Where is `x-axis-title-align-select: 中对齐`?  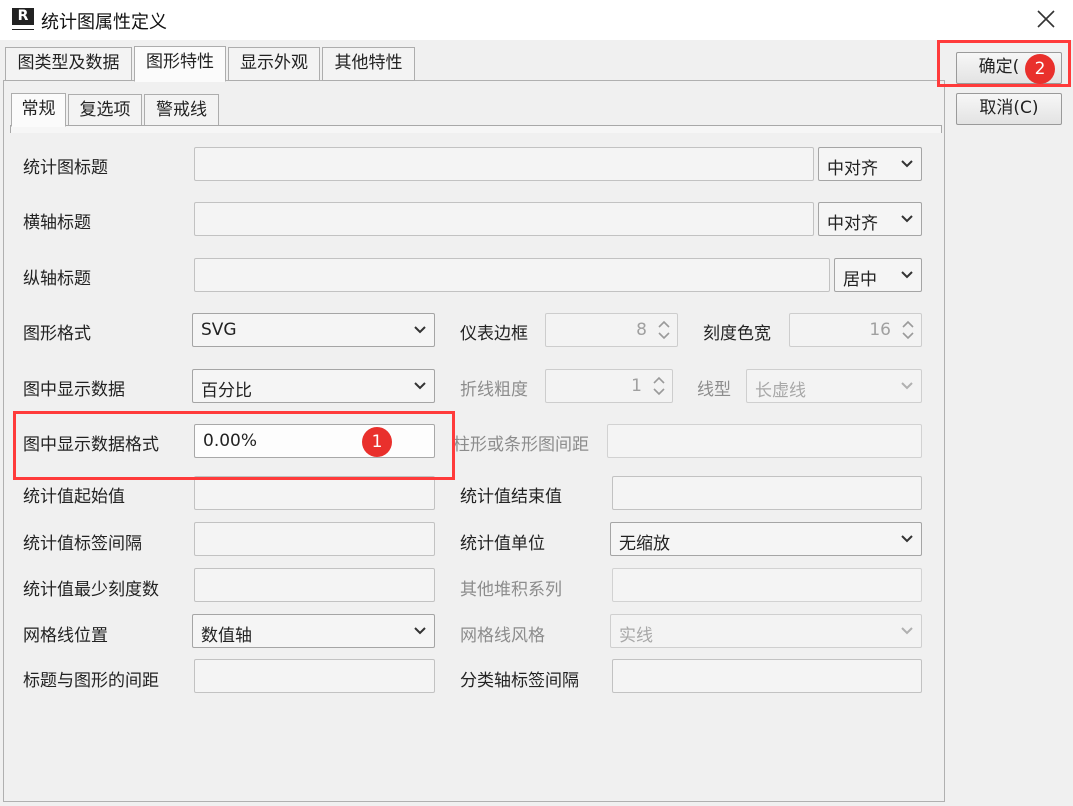 x-axis-title-align-select: 中对齐 is located at coordinates (870, 219).